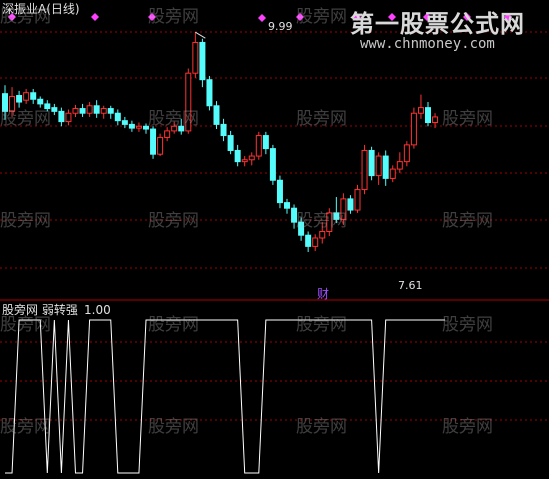  I want to click on brand-watermark: 第一股票公式网 www.chnmoney.com, so click(448, 32).